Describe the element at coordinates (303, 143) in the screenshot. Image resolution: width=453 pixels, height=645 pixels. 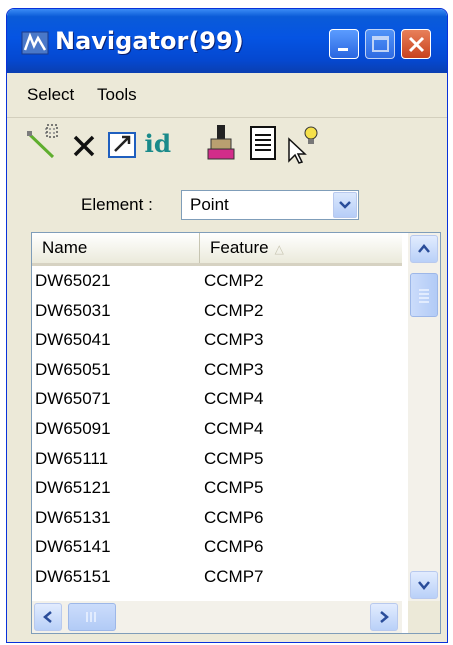
I see `highlight-pointer-icon` at that location.